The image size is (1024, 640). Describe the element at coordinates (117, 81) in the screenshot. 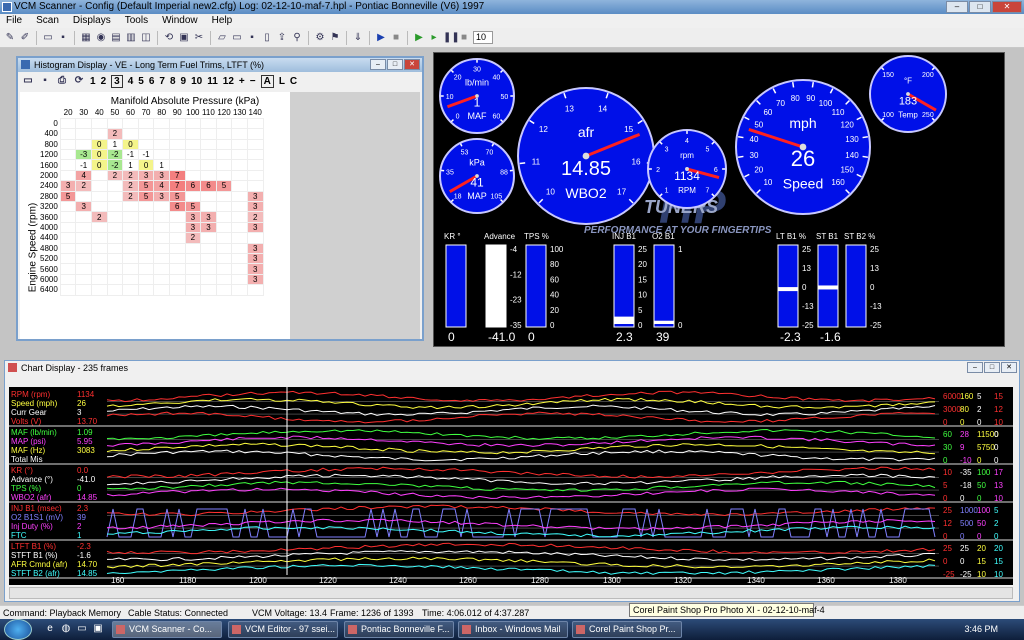

I see `histogram-tool-3: 3` at that location.